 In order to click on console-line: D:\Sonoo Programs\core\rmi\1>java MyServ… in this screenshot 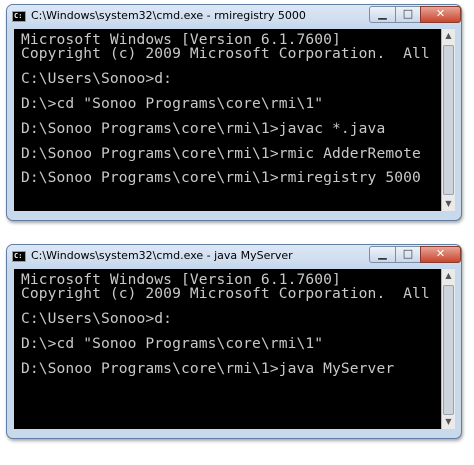, I will do `click(208, 368)`.